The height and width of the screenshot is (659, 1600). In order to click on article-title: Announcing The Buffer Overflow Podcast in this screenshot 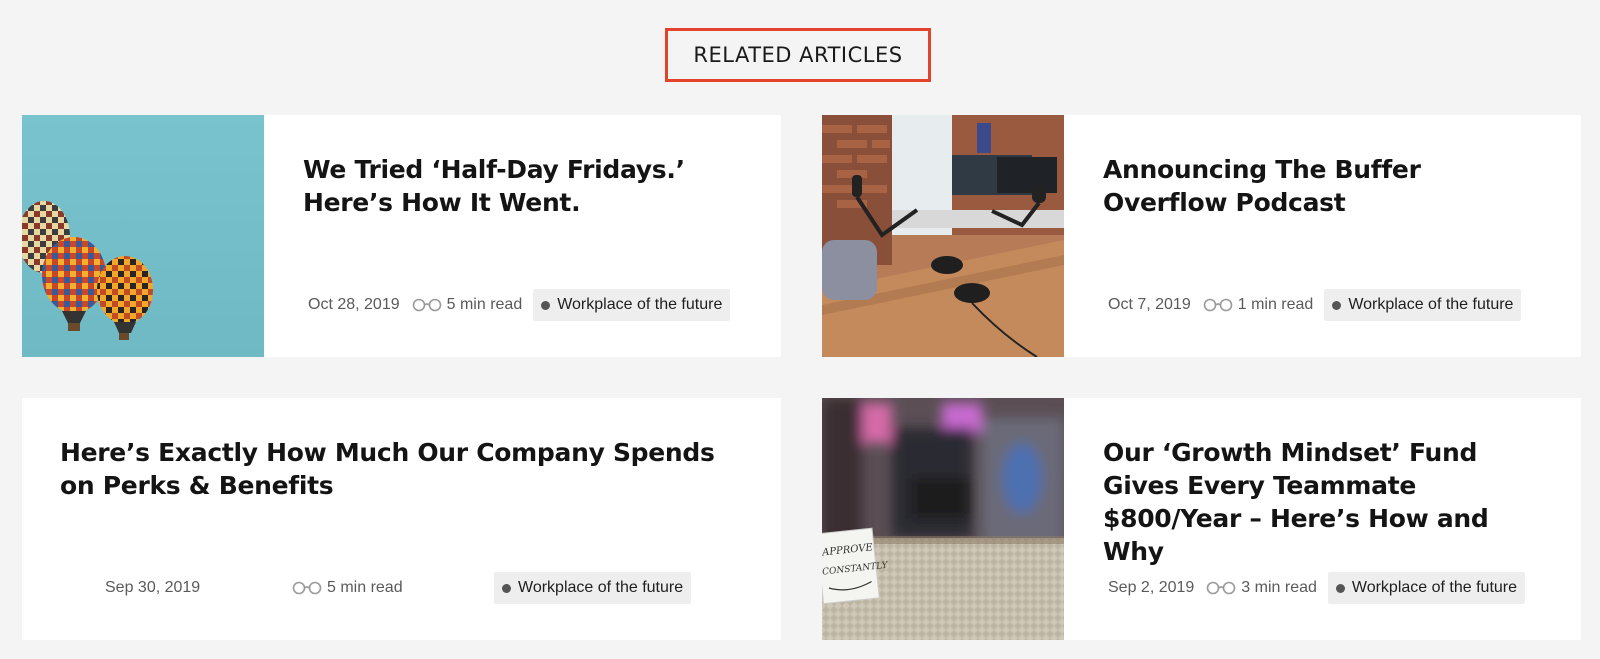, I will do `click(1323, 186)`.